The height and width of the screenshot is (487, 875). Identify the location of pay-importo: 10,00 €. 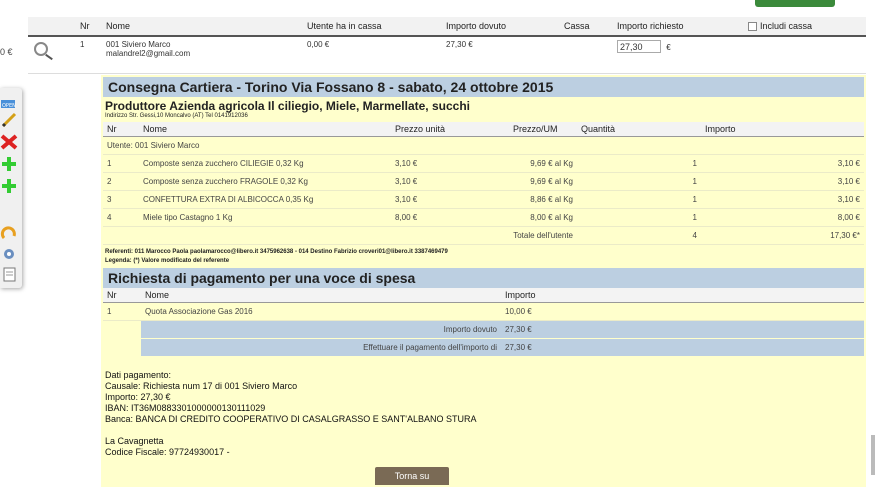
(682, 311).